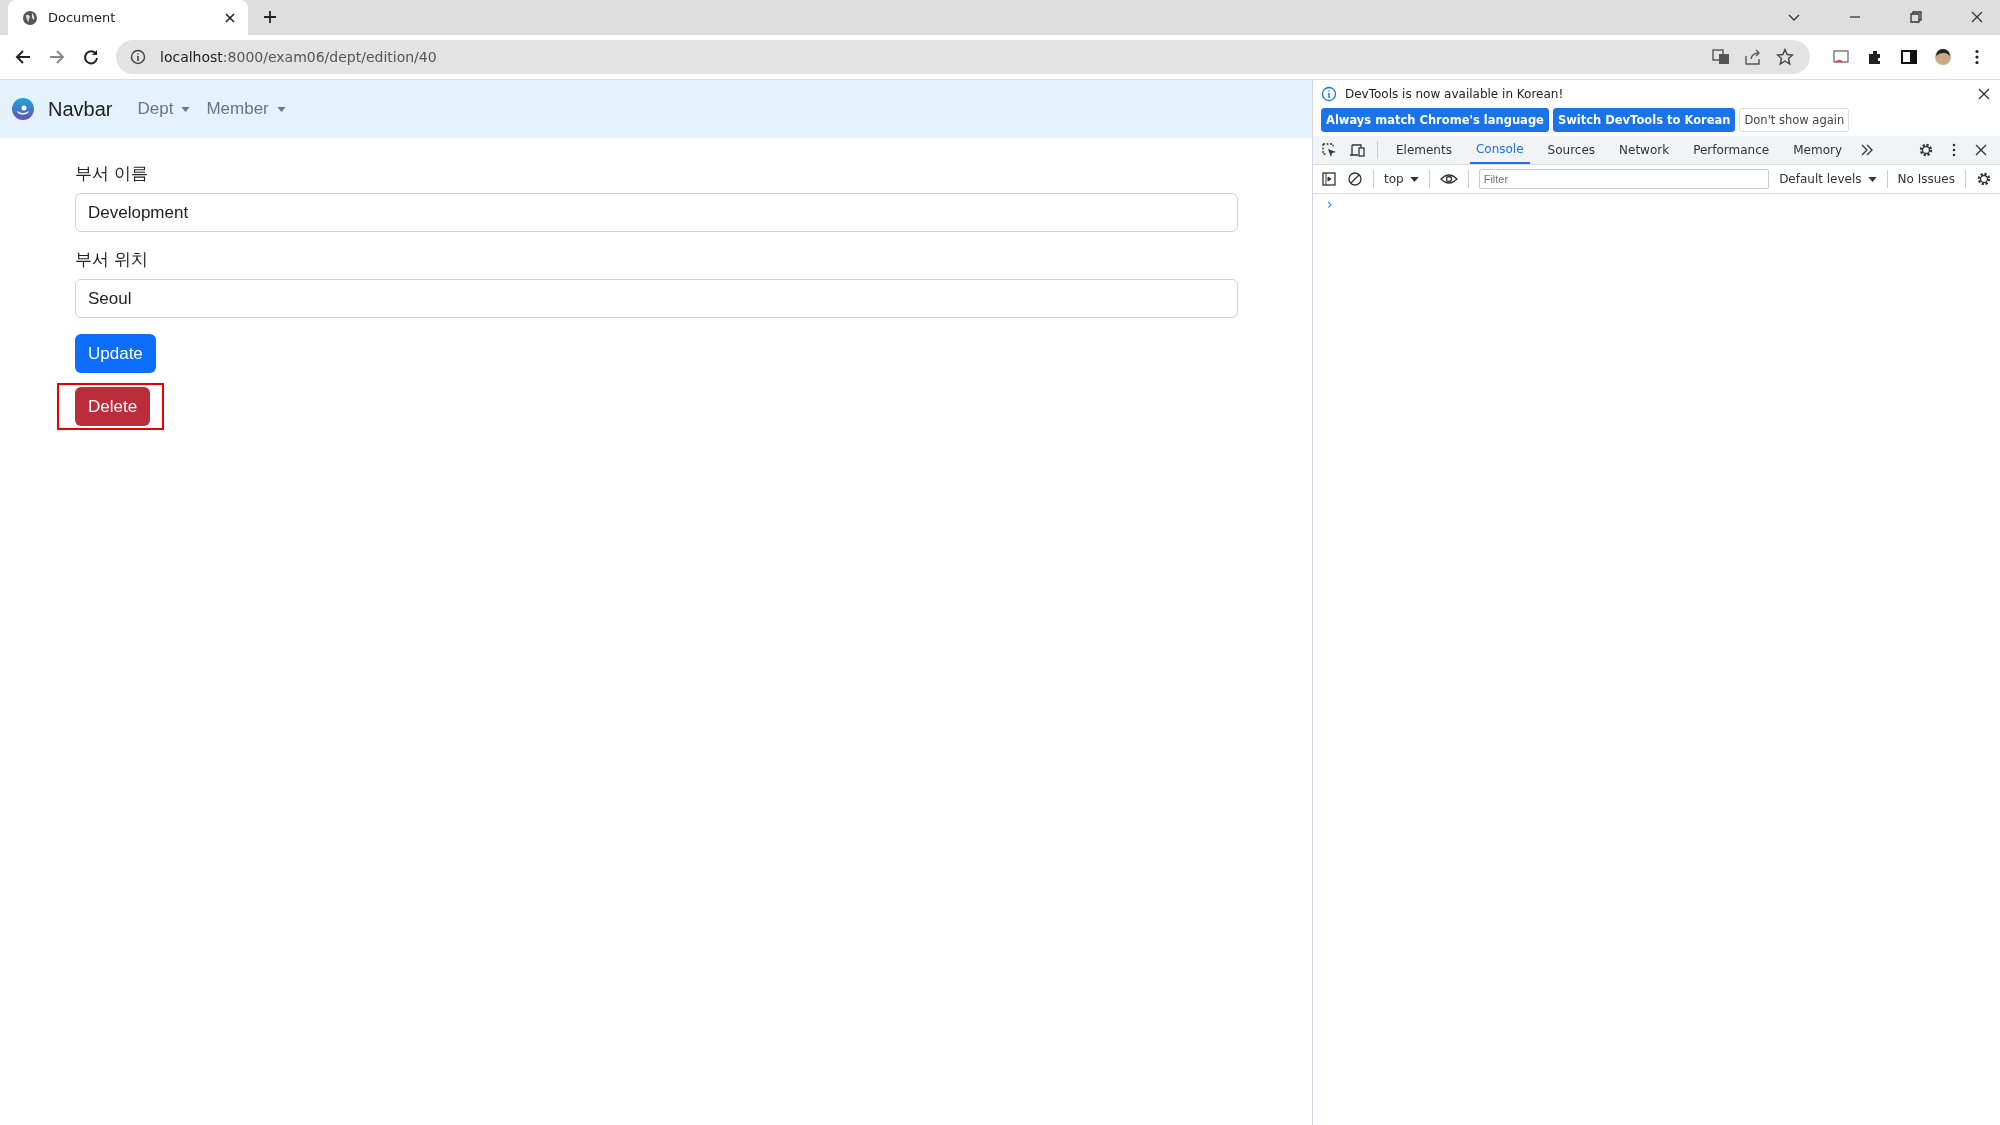 The height and width of the screenshot is (1125, 2000). What do you see at coordinates (1329, 150) in the screenshot?
I see `inspect-icon` at bounding box center [1329, 150].